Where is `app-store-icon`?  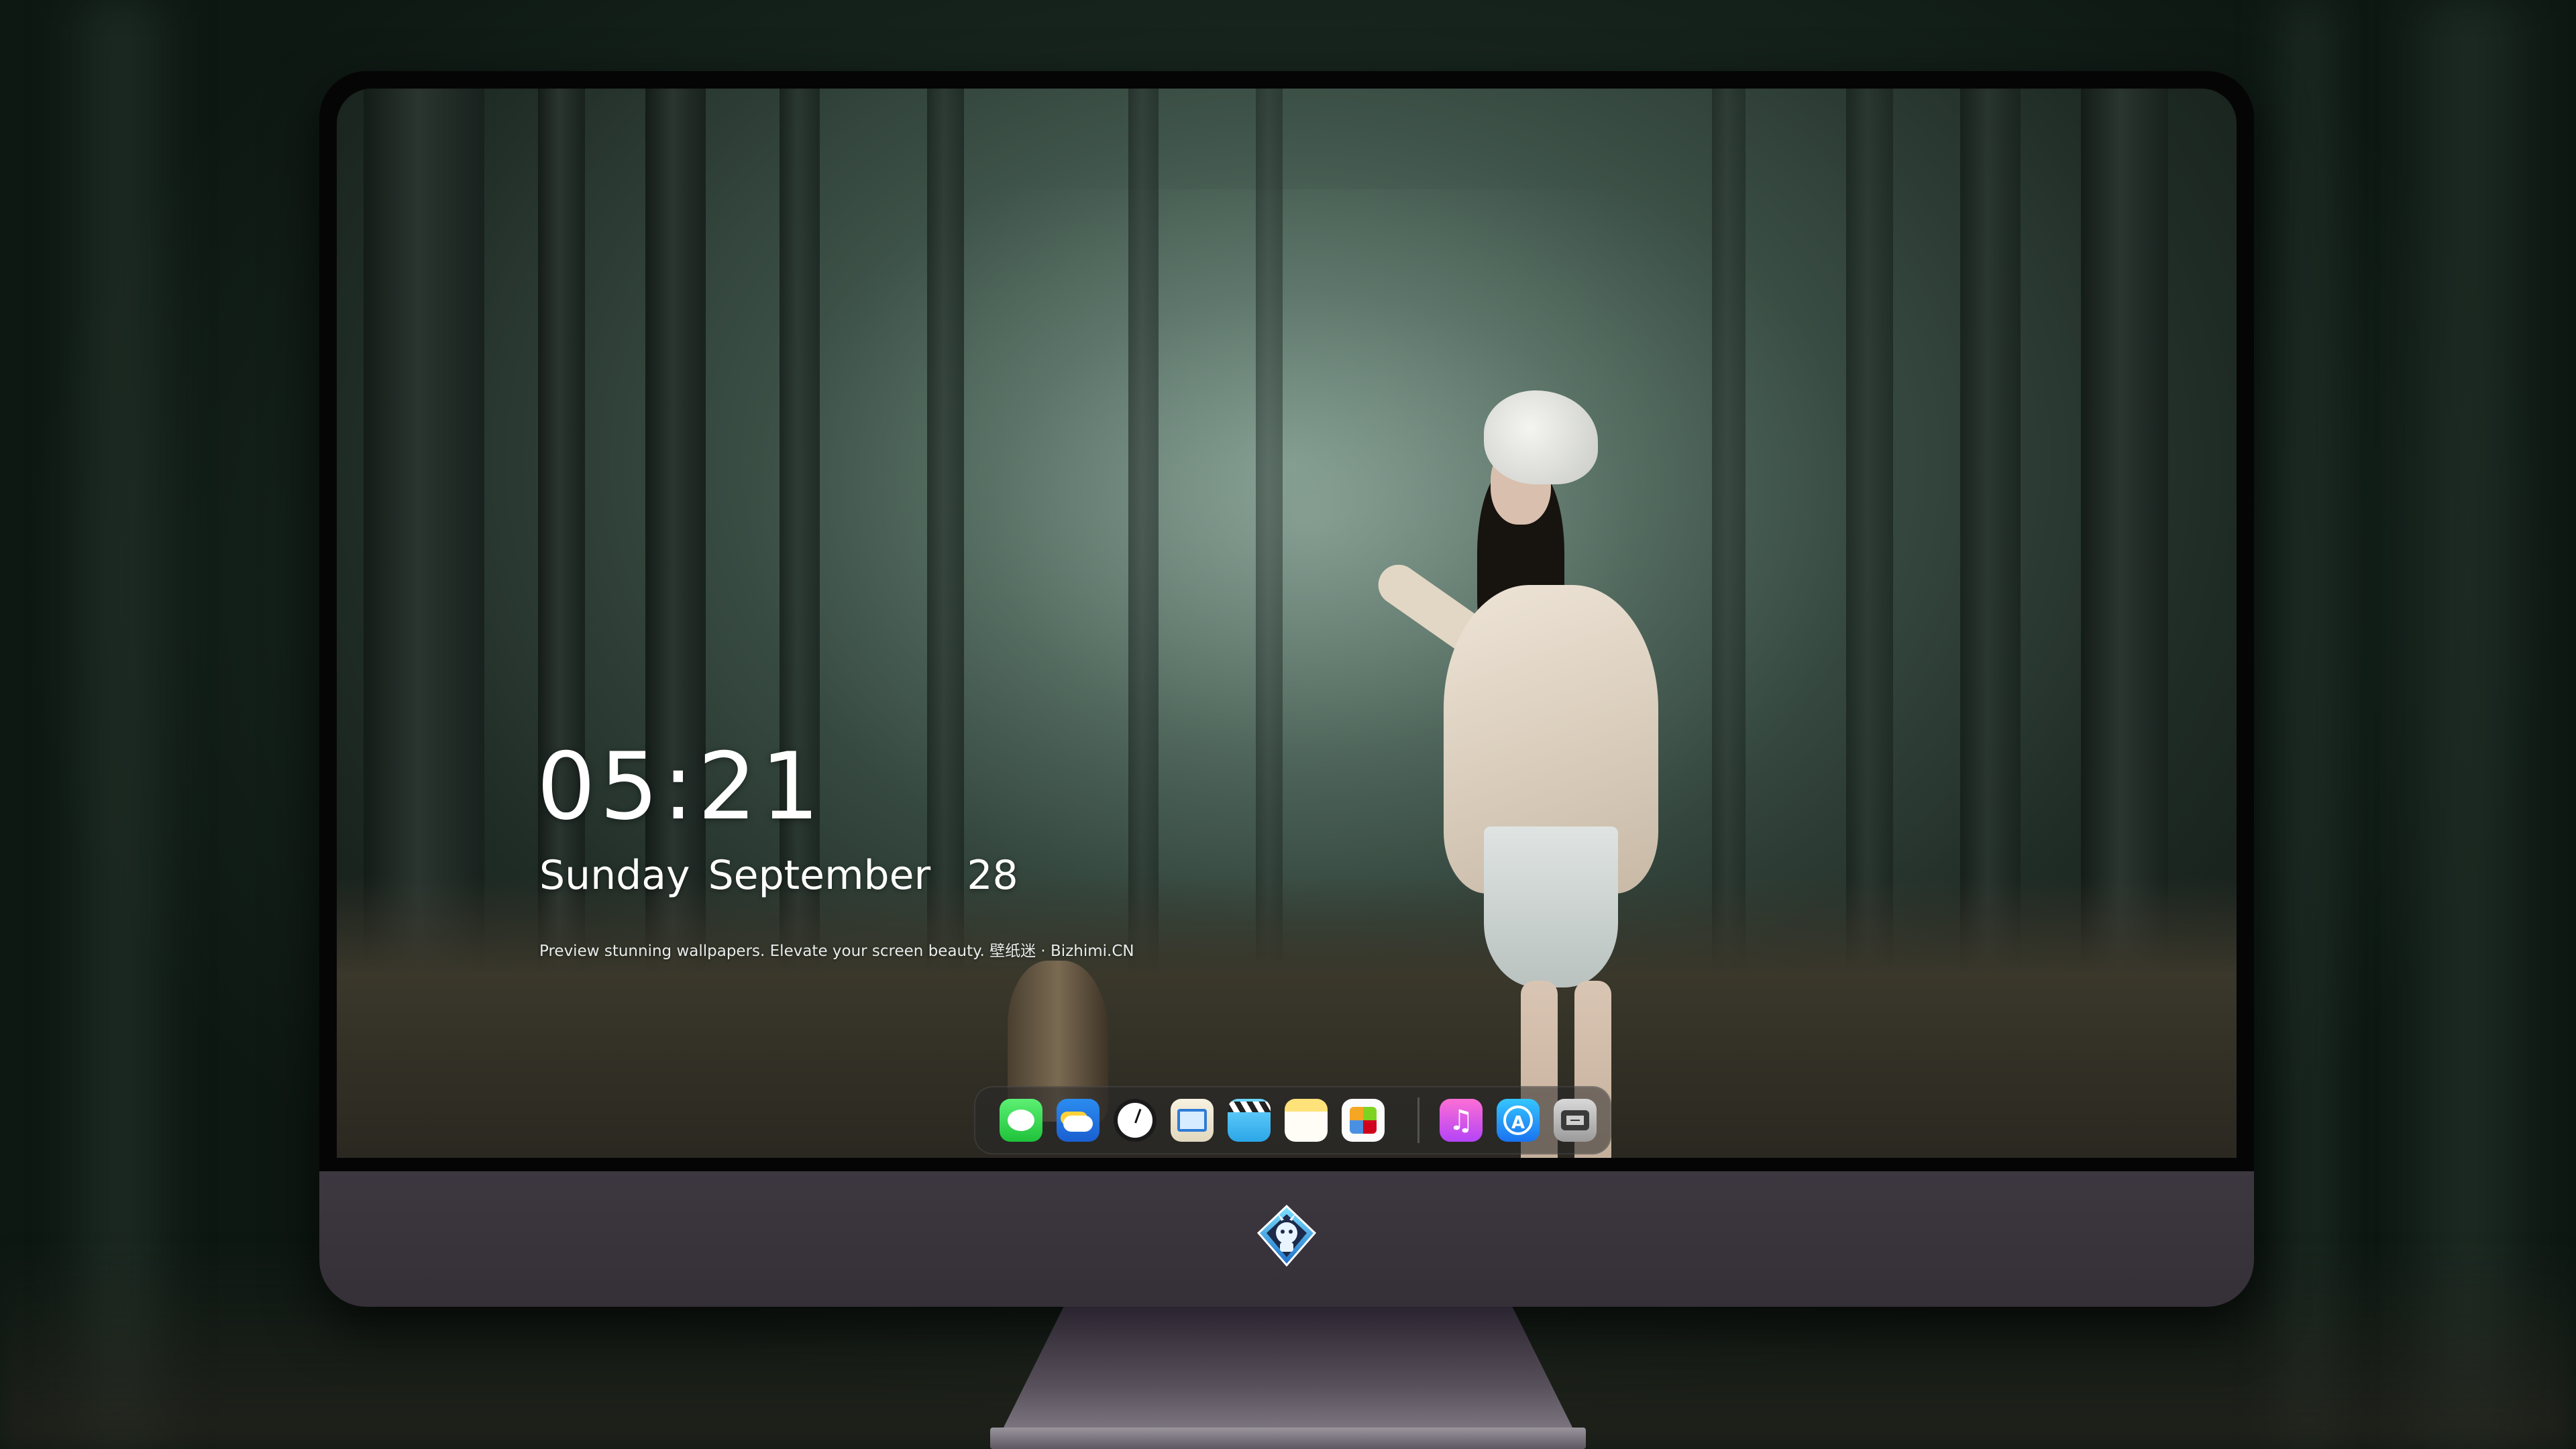
app-store-icon is located at coordinates (1518, 1120).